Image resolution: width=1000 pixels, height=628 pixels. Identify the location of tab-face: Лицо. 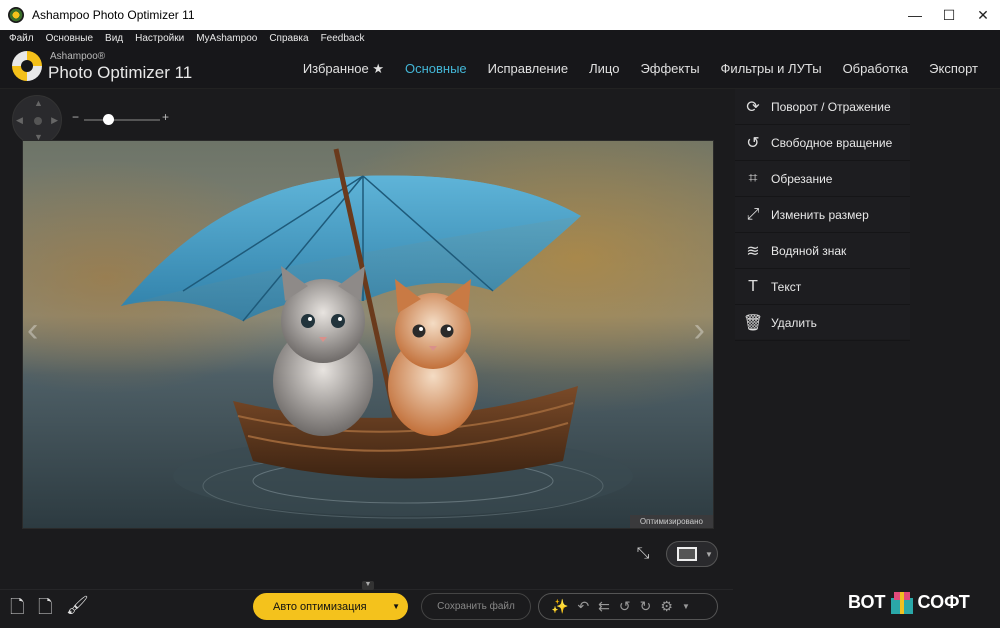
(604, 69).